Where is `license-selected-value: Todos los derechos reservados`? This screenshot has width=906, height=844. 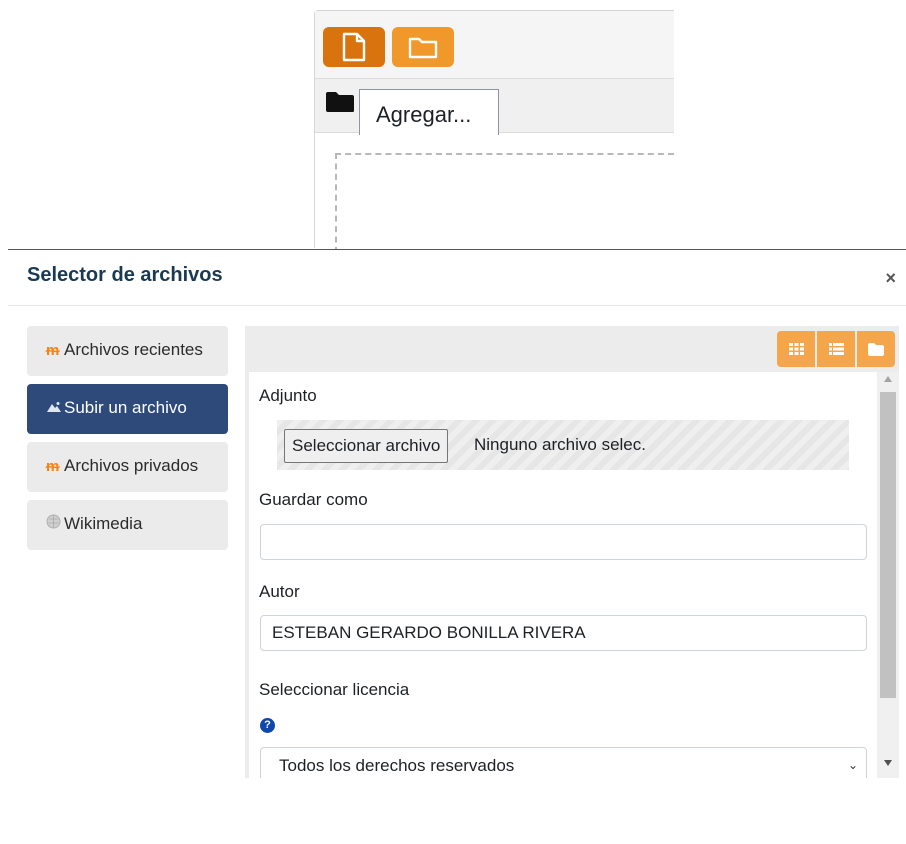 license-selected-value: Todos los derechos reservados is located at coordinates (397, 765).